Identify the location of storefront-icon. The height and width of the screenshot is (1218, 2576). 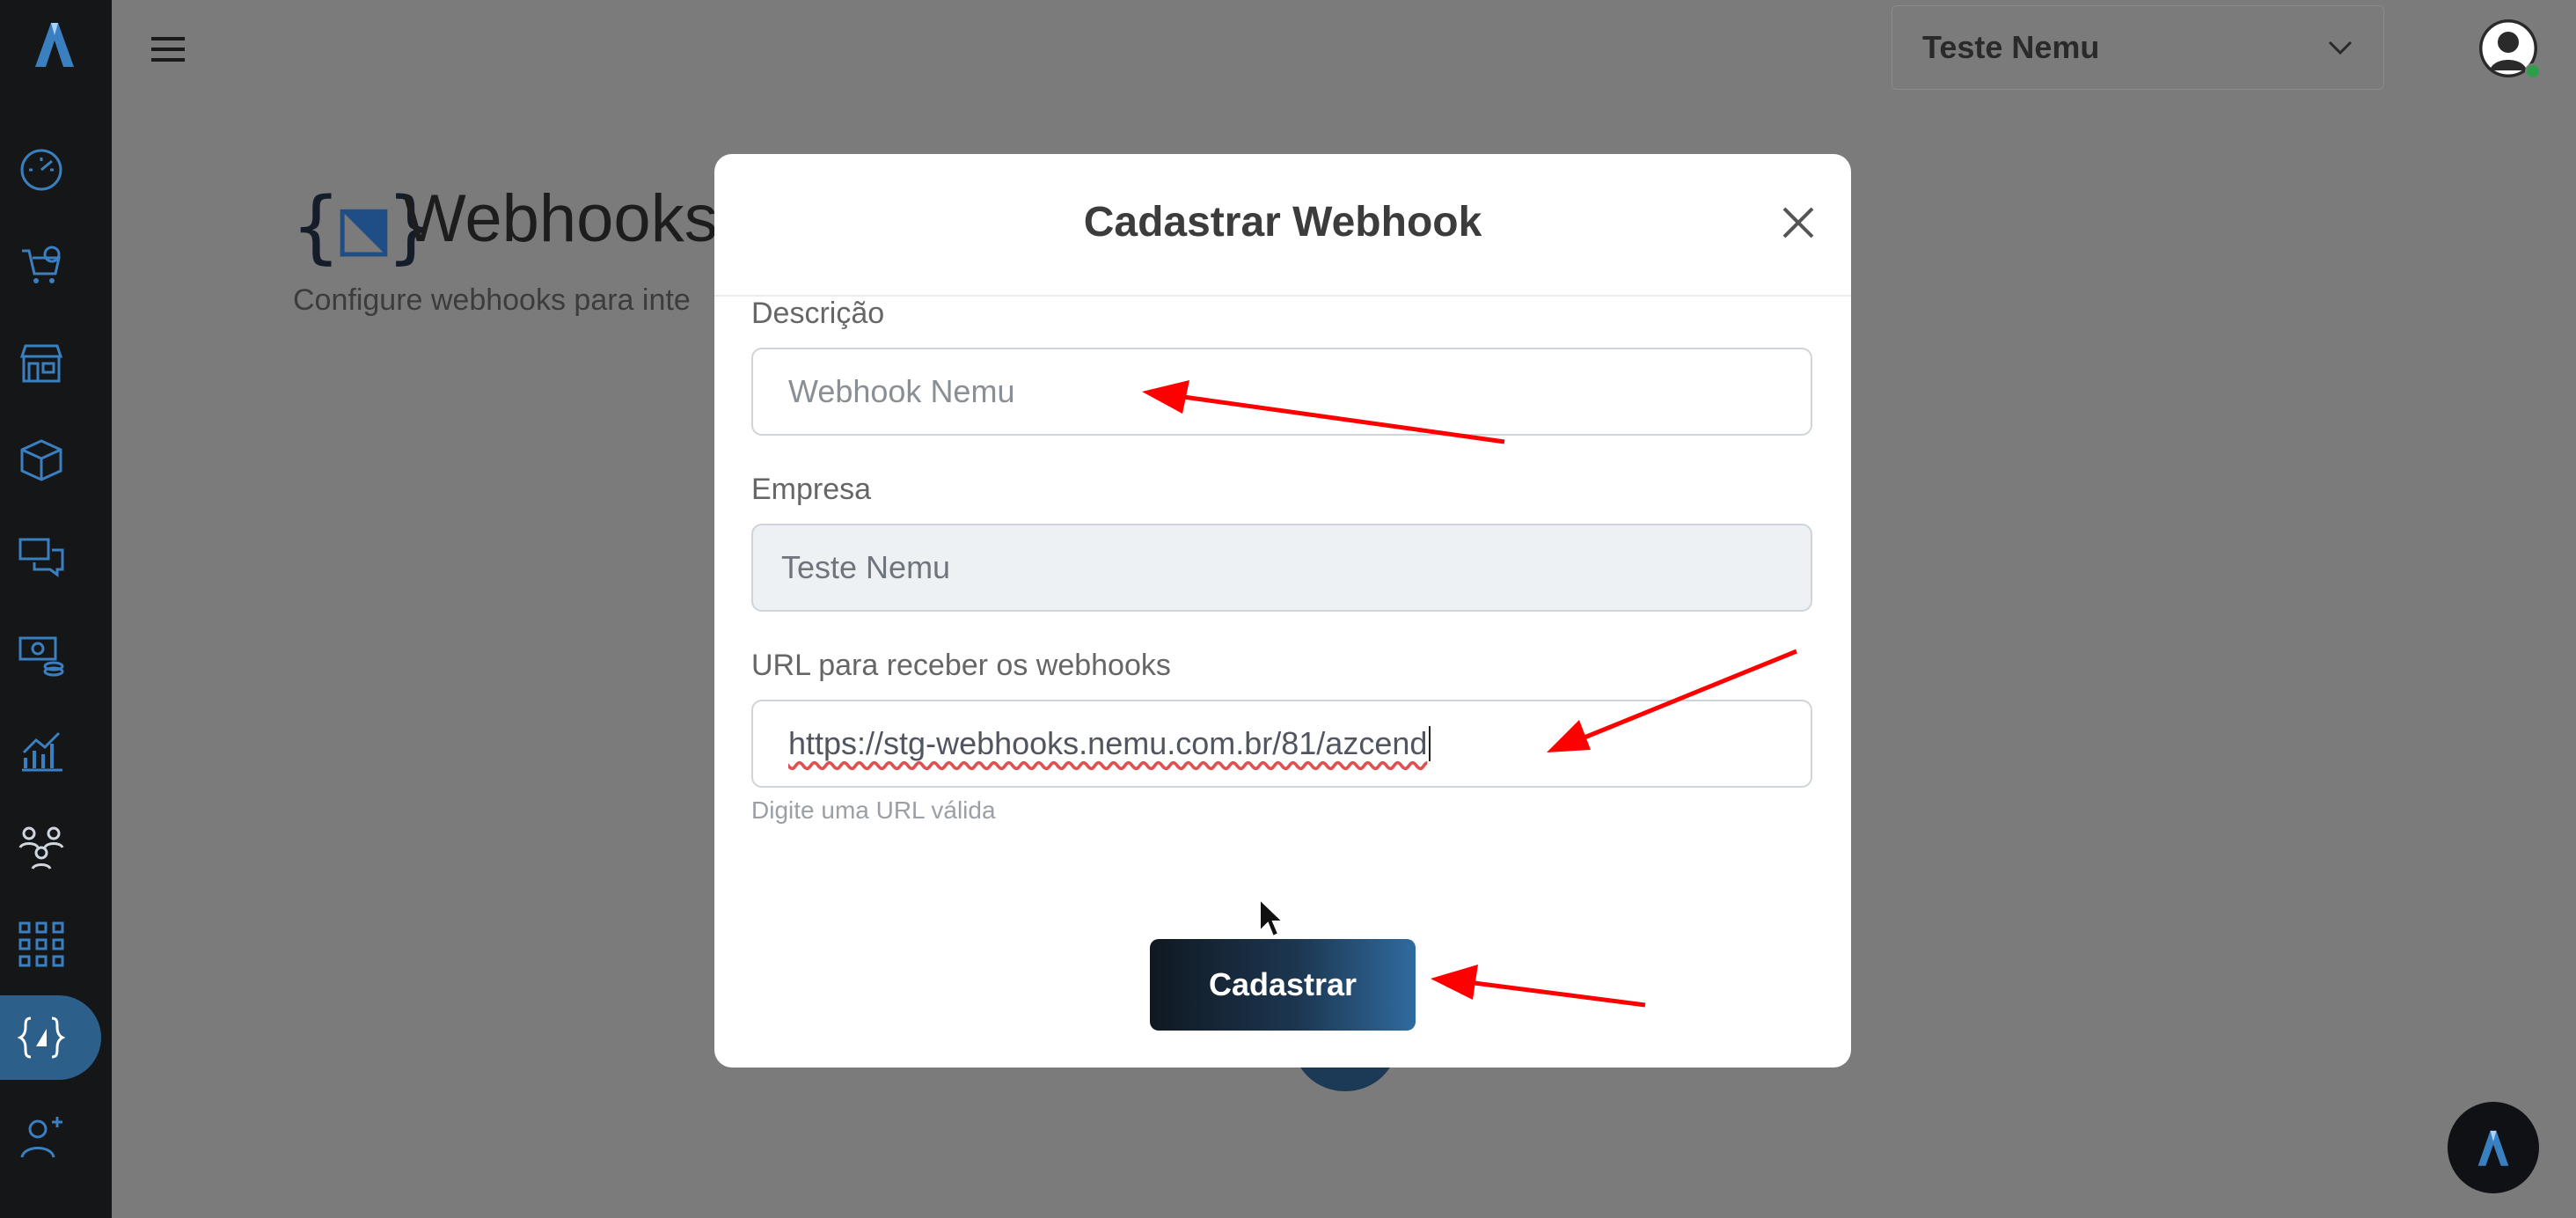
(41, 363).